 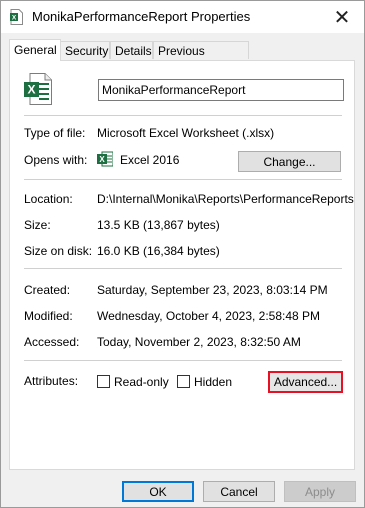 What do you see at coordinates (103, 381) in the screenshot?
I see `readonly-checkbox` at bounding box center [103, 381].